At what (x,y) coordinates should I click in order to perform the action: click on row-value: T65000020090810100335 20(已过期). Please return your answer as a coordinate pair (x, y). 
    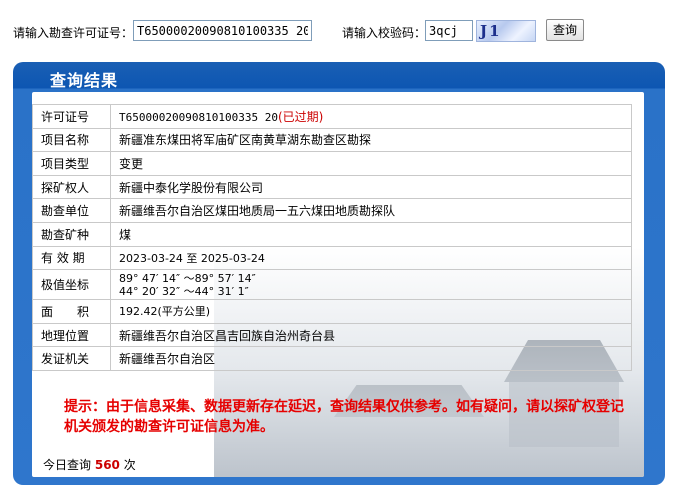
    Looking at the image, I should click on (371, 116).